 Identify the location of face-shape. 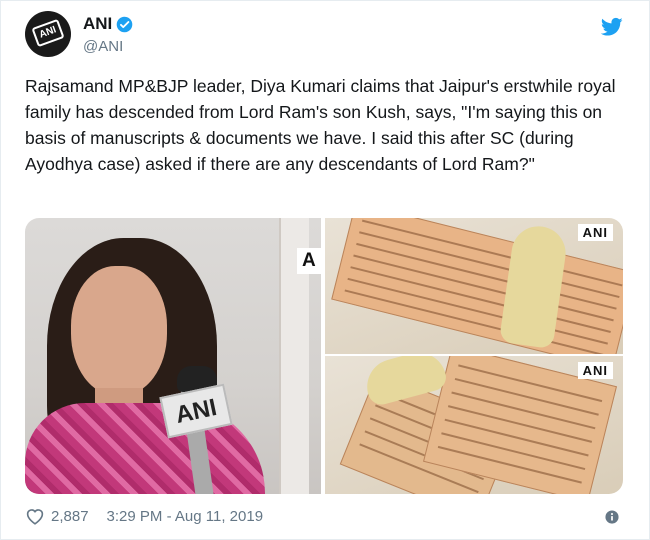
(119, 331).